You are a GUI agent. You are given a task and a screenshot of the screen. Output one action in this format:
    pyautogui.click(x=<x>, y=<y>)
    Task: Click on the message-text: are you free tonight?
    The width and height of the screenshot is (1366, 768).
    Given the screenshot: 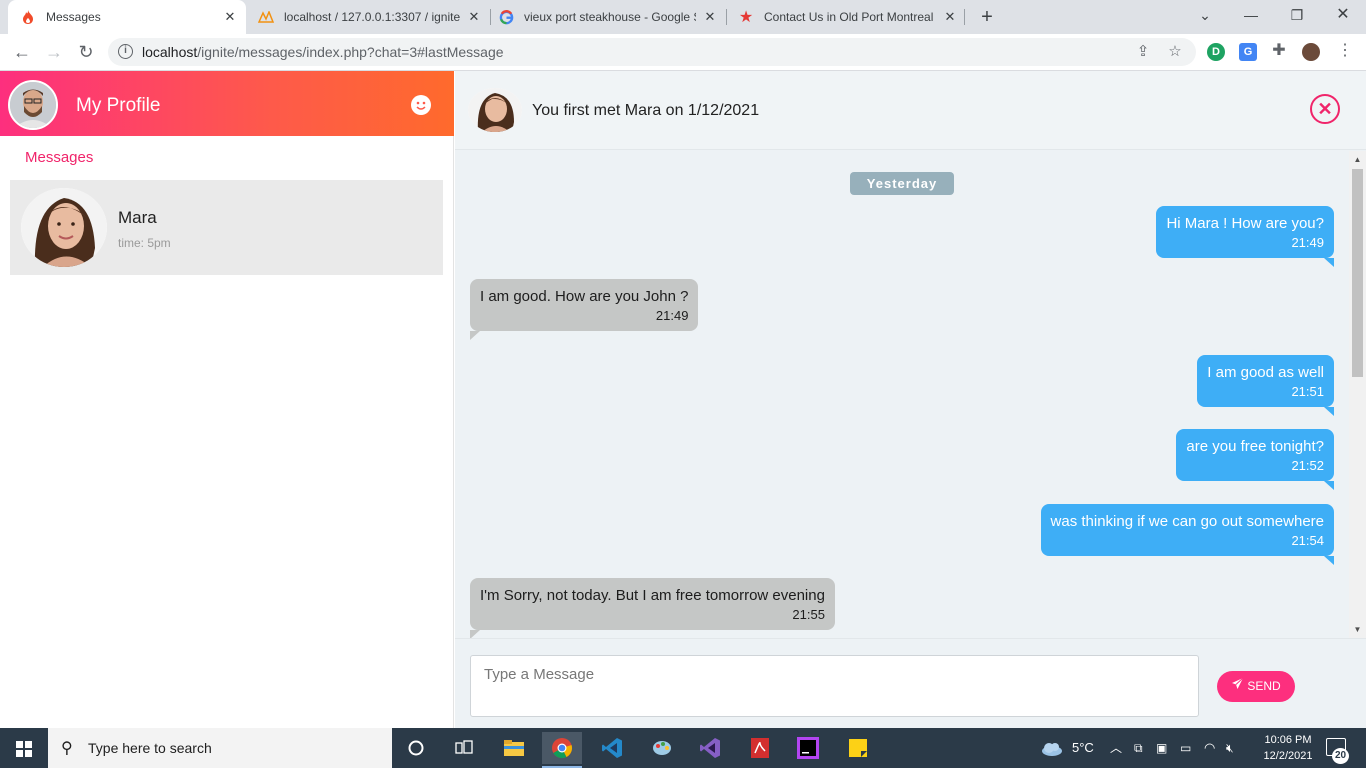 What is the action you would take?
    pyautogui.click(x=1255, y=446)
    